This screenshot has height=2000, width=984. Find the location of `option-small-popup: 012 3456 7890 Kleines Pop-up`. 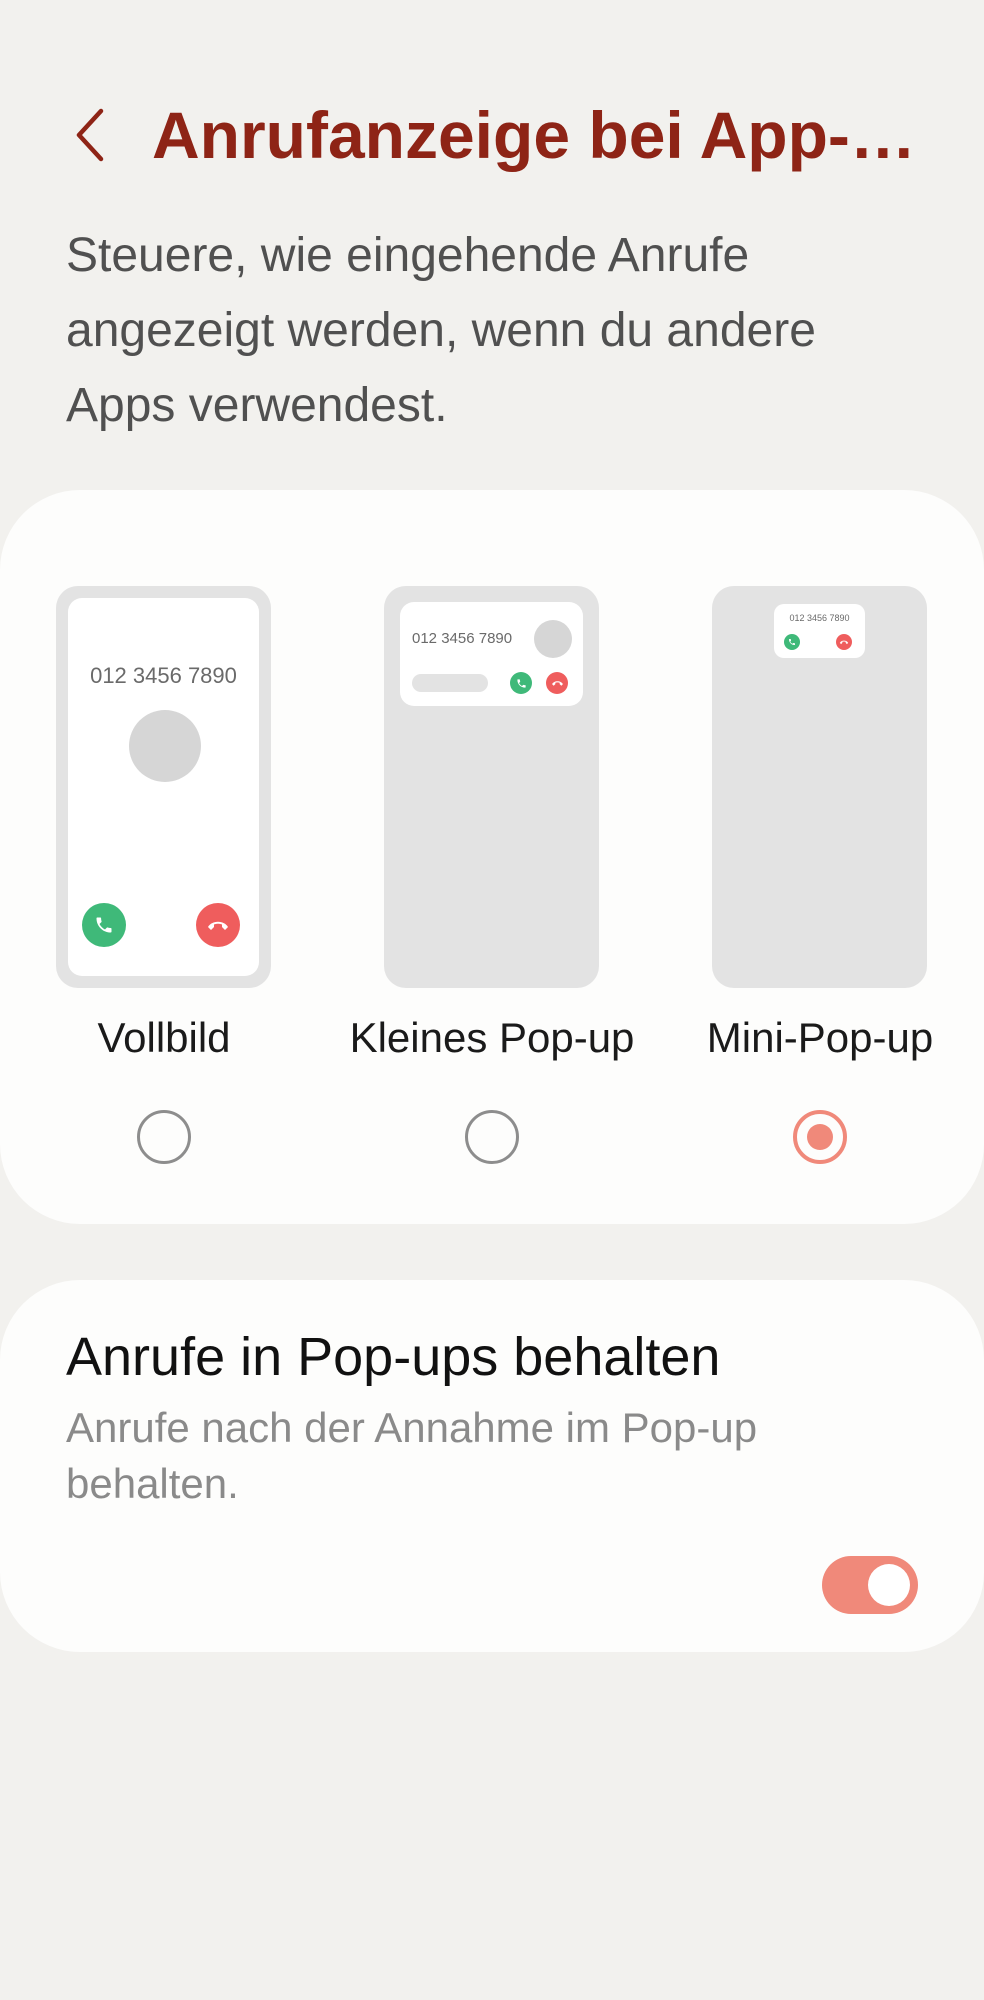

option-small-popup: 012 3456 7890 Kleines Pop-up is located at coordinates (492, 857).